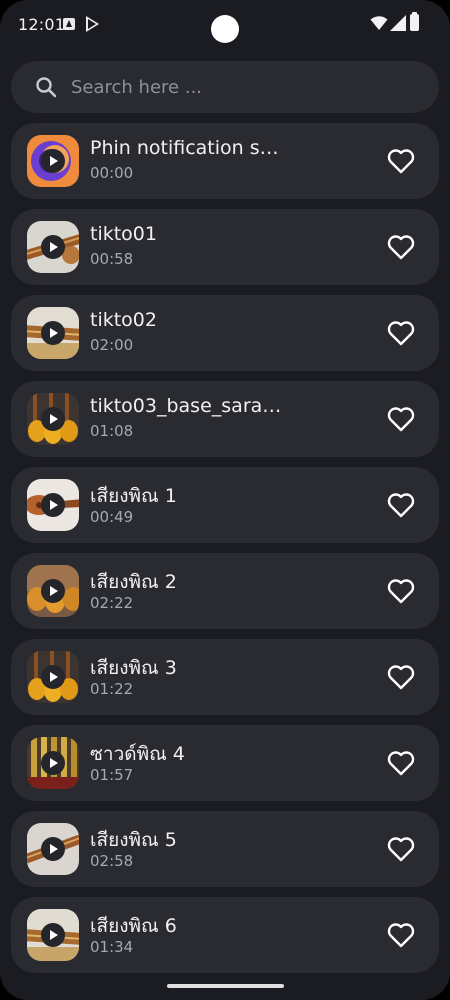 Image resolution: width=450 pixels, height=1000 pixels. I want to click on song-title: ซาวด์พิณ 4, so click(137, 754).